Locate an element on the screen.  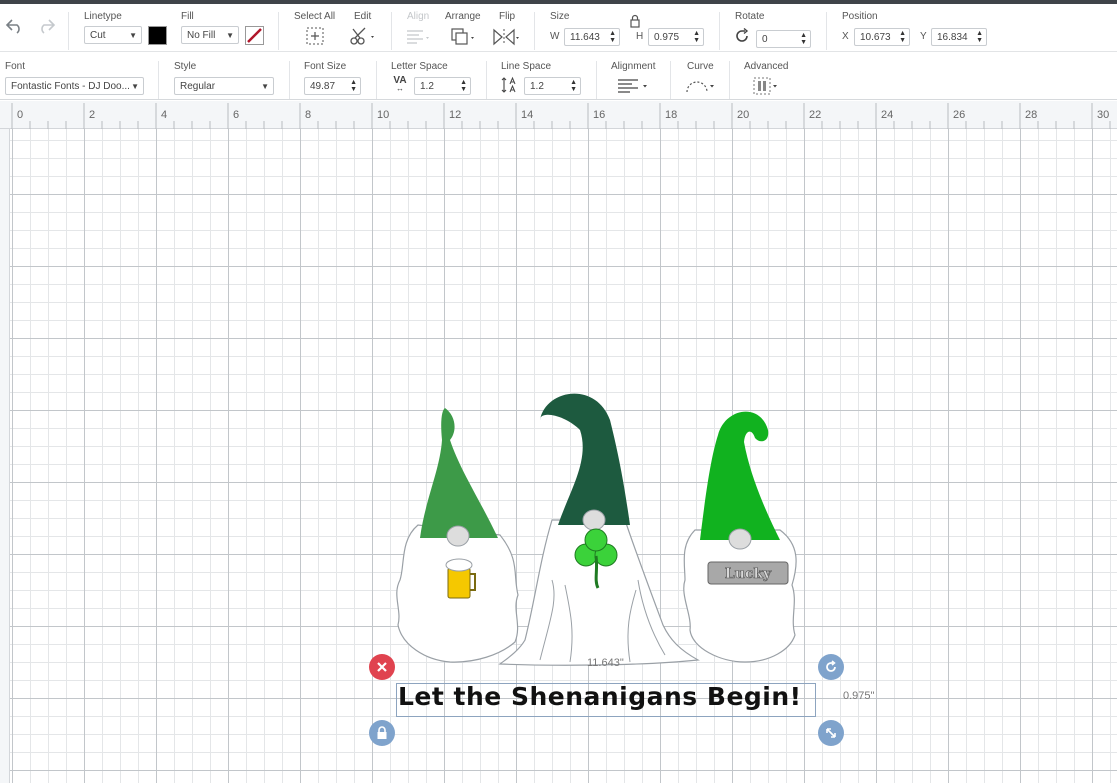
align-icon is located at coordinates (419, 37).